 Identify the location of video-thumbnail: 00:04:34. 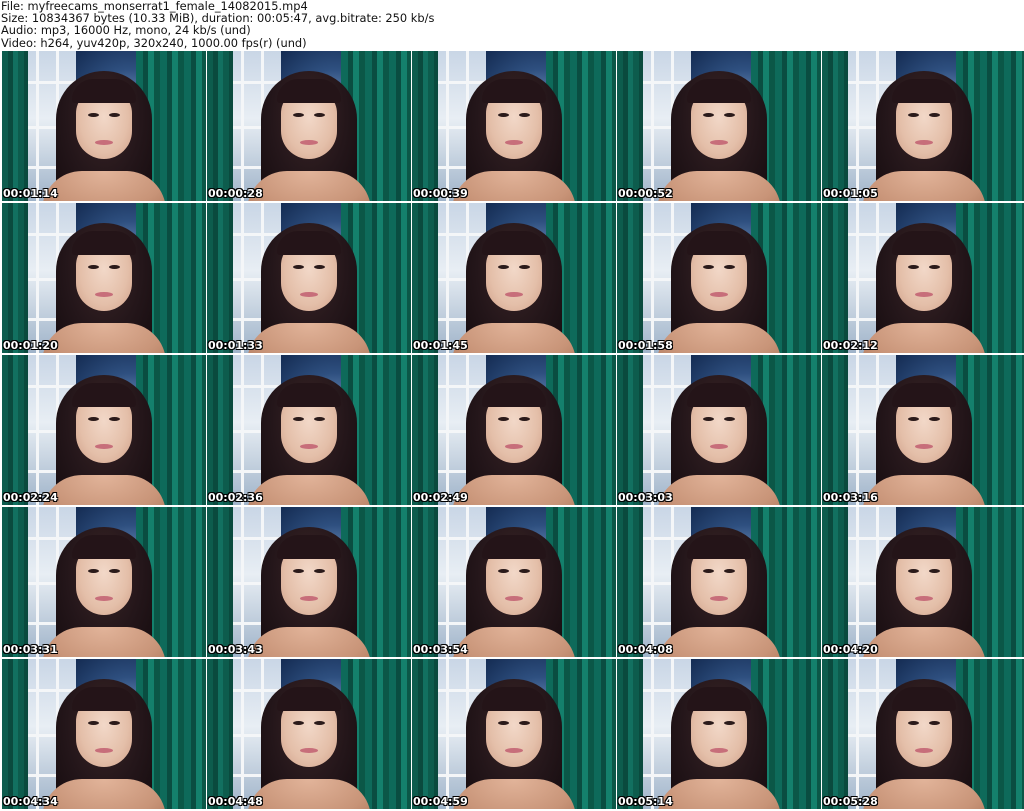
(104, 734).